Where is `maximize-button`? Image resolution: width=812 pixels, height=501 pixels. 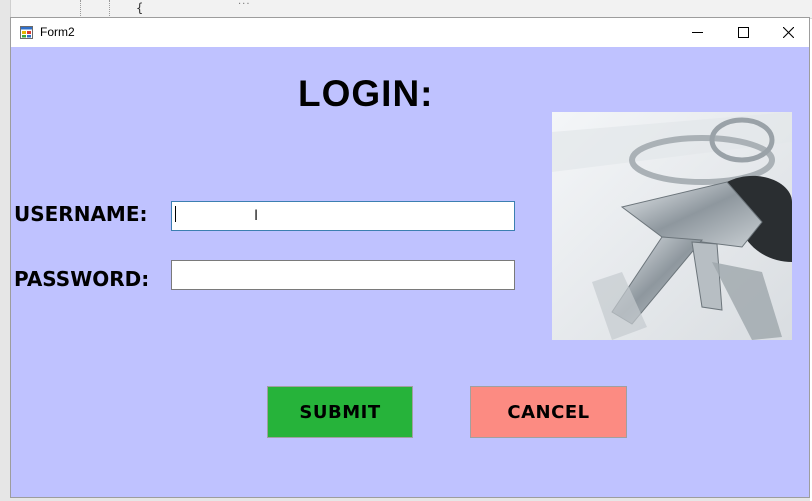 maximize-button is located at coordinates (743, 32).